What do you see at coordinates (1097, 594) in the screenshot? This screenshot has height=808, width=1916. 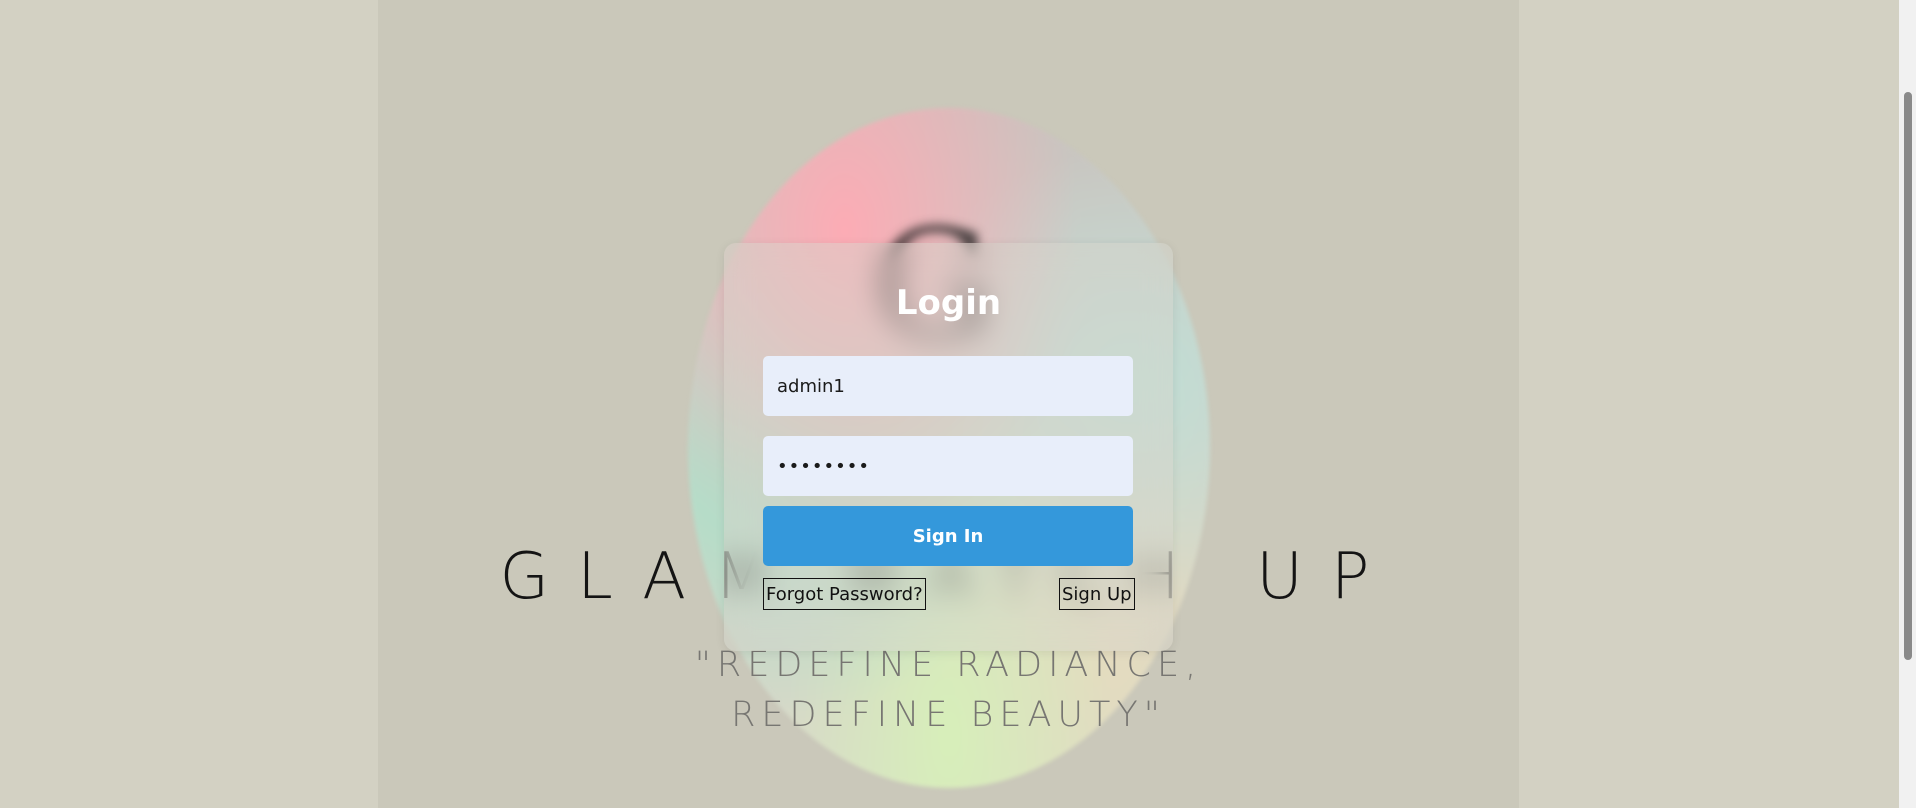 I see `sign-up-button: Sign Up` at bounding box center [1097, 594].